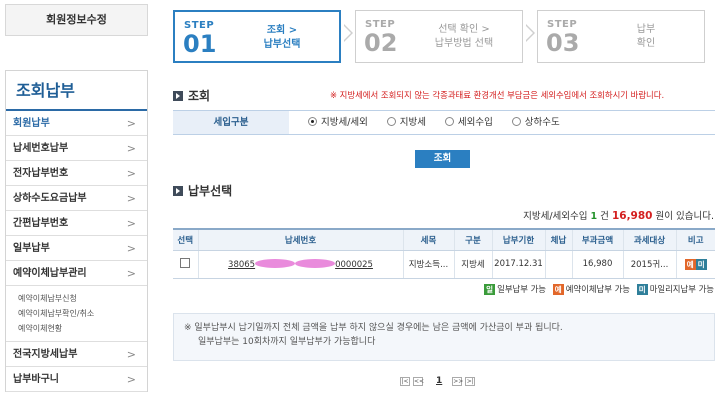  Describe the element at coordinates (50, 273) in the screenshot. I see `menu-item-label: 예약이체납부관리` at that location.